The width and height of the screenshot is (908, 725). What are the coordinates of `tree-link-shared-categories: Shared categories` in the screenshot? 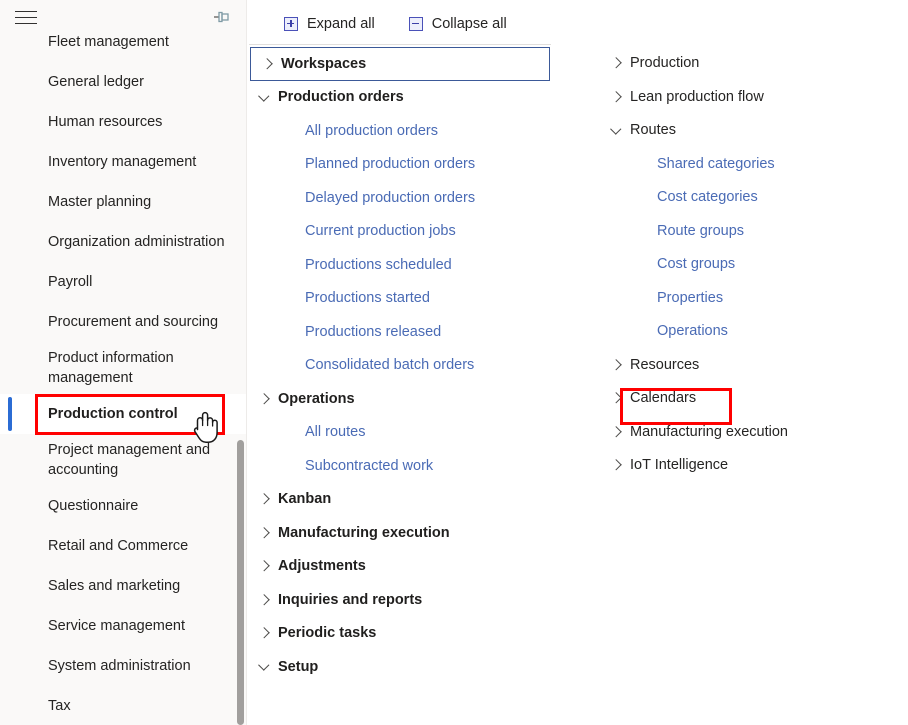 It's located at (754, 165).